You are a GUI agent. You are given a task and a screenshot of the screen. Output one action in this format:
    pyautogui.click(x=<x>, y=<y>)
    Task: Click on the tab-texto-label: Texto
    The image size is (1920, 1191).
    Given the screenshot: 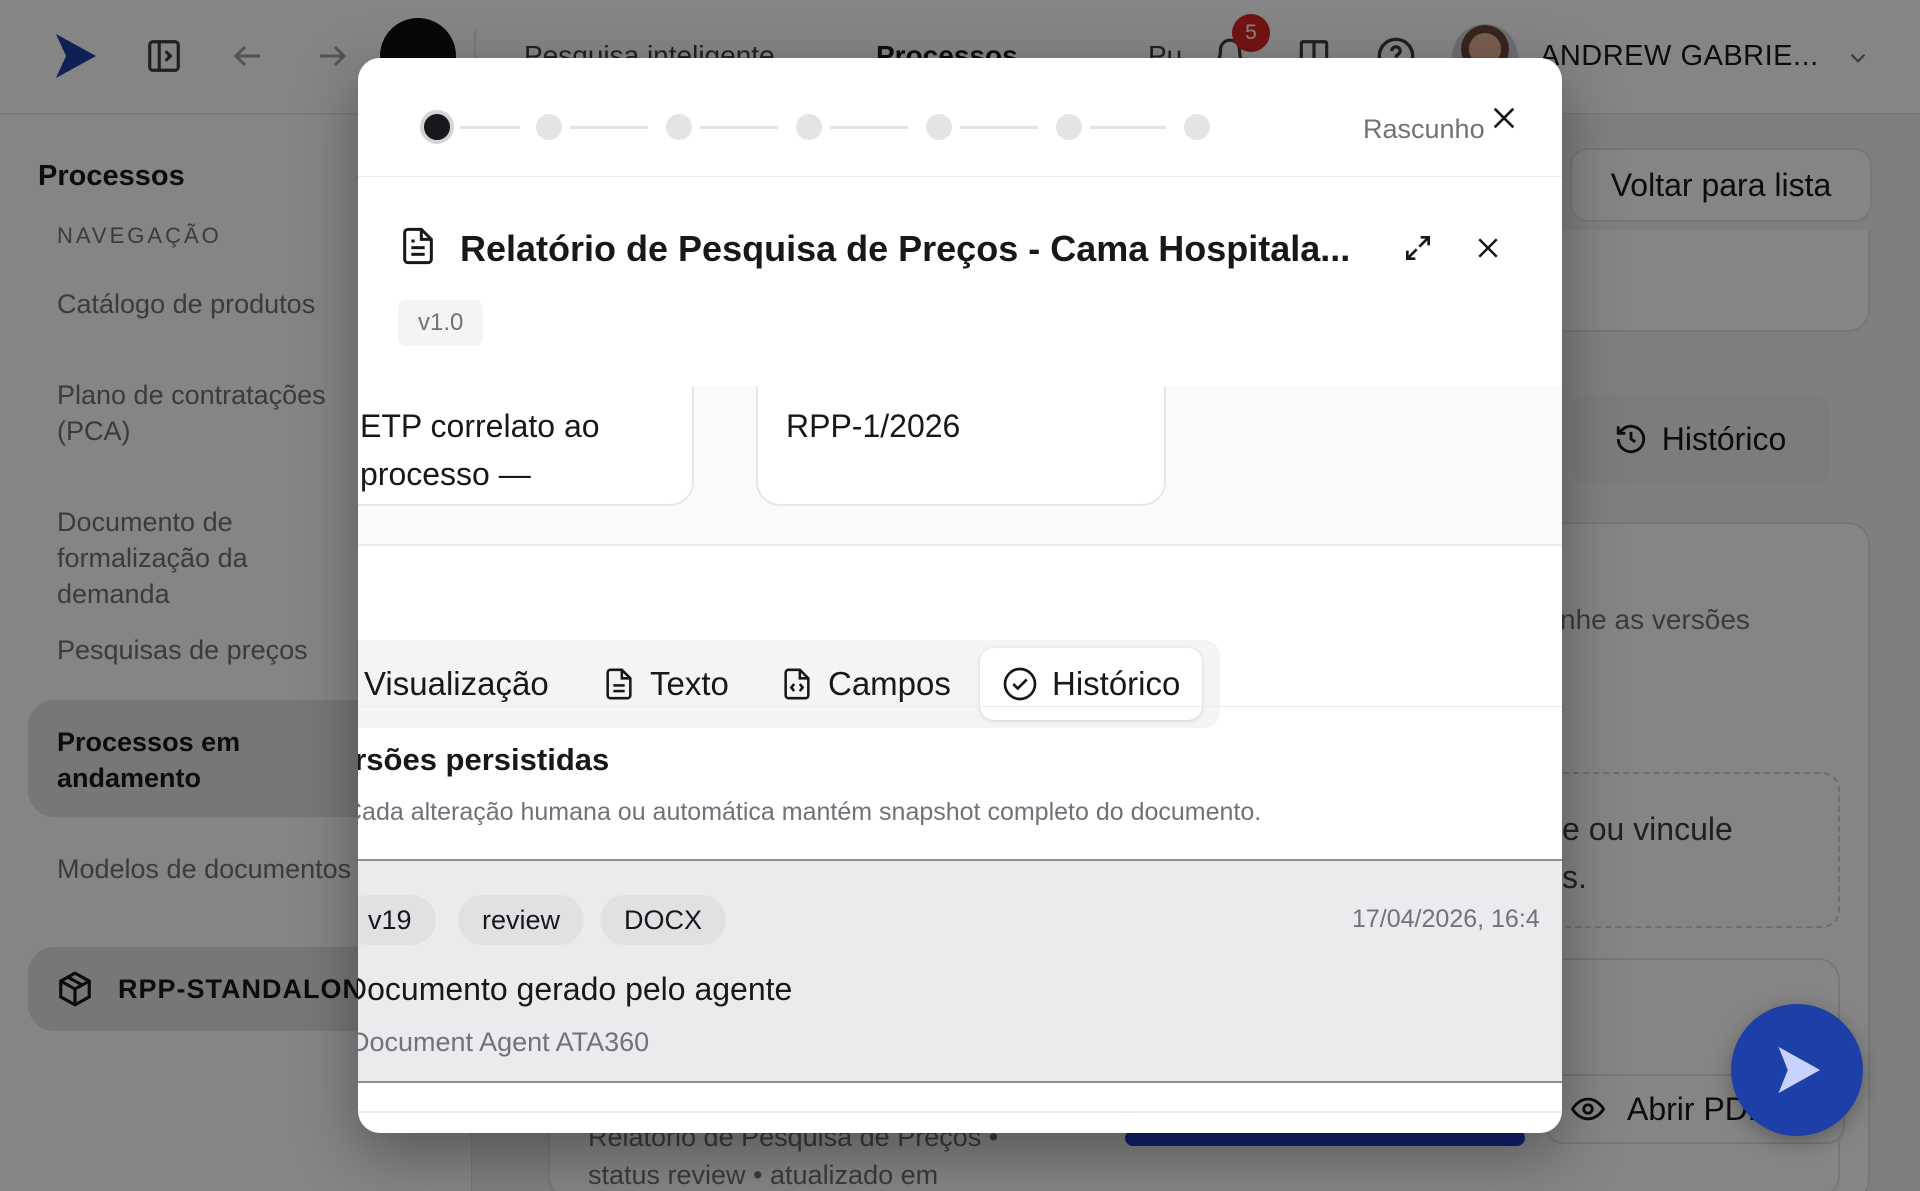 What is the action you would take?
    pyautogui.click(x=689, y=683)
    